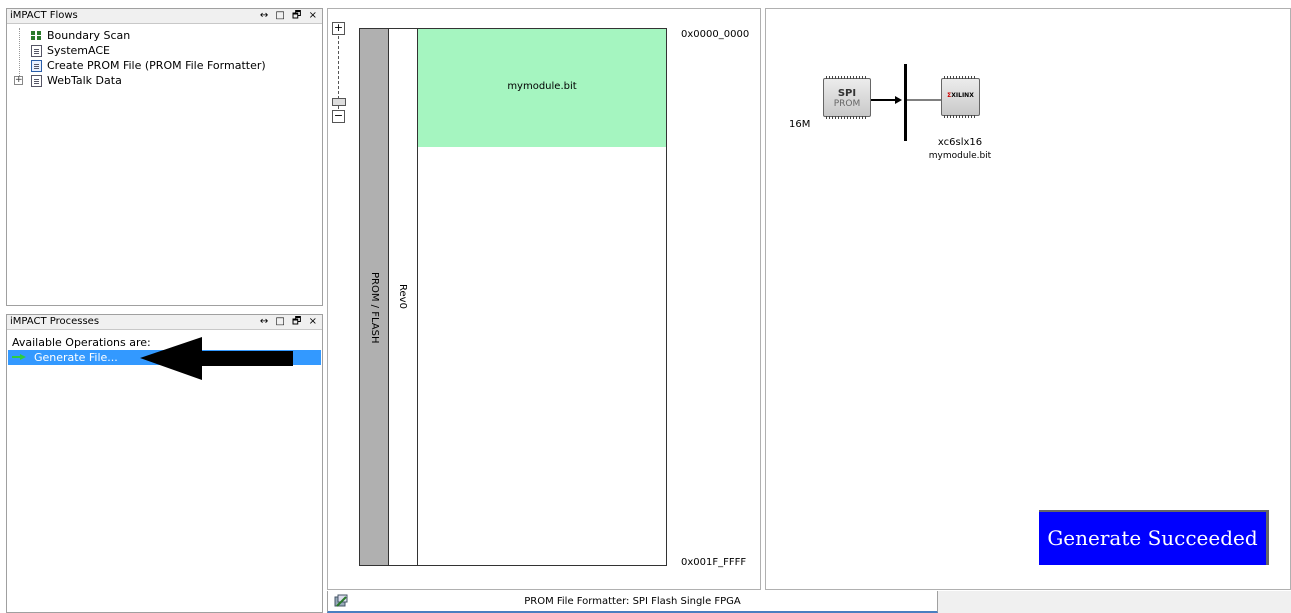 This screenshot has width=1291, height=613. I want to click on boundary-scan-icon, so click(36, 36).